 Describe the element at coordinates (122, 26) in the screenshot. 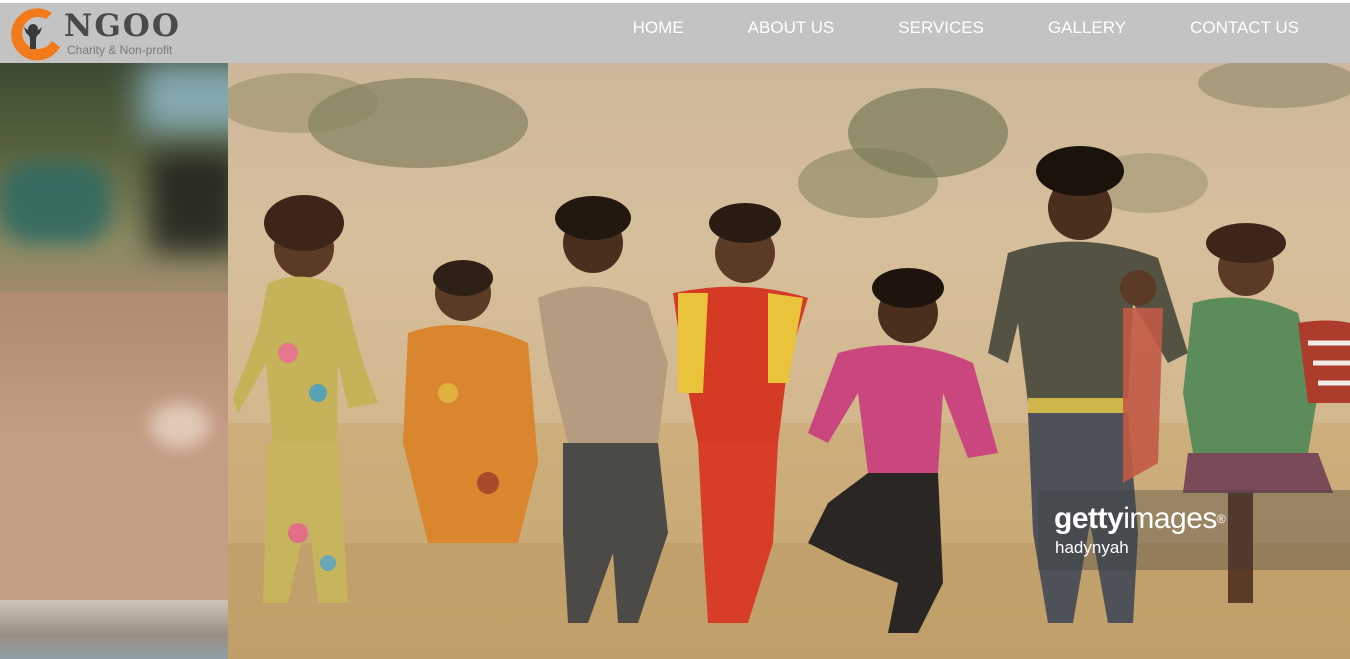

I see `brand-name: NGOO` at that location.